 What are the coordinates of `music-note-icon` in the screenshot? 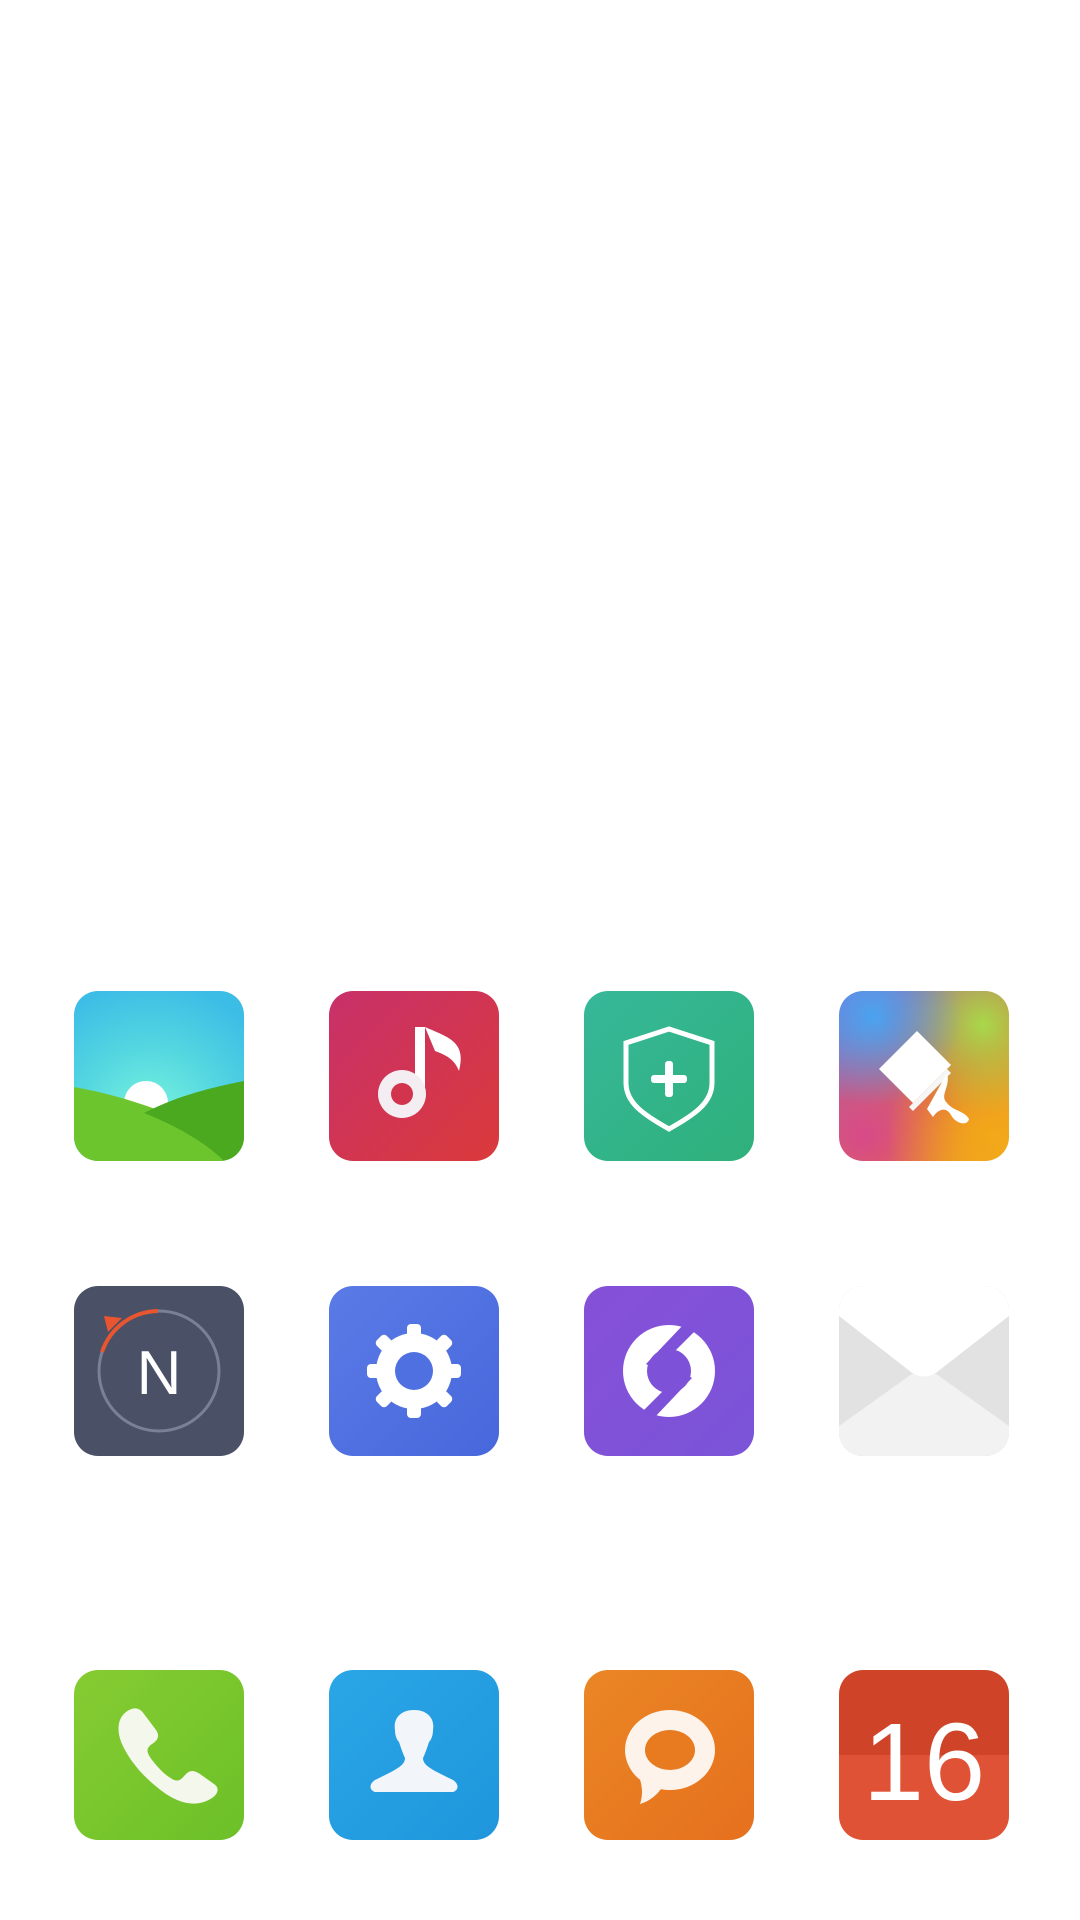 It's located at (419, 1072).